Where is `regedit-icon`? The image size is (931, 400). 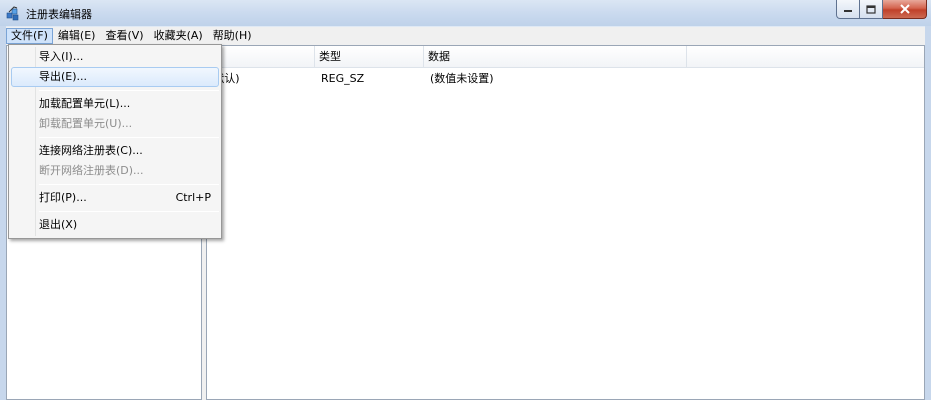
regedit-icon is located at coordinates (14, 13).